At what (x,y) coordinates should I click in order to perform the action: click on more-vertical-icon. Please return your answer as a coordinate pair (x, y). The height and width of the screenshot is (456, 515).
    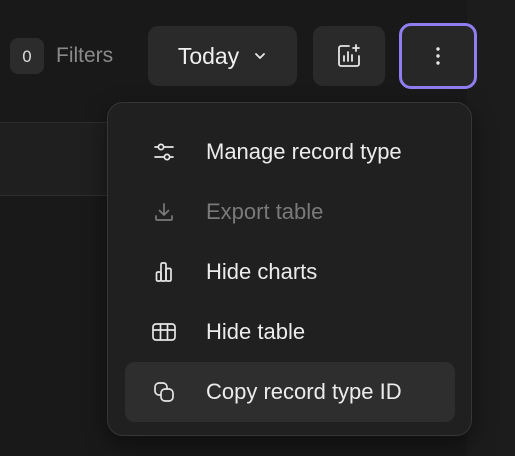
    Looking at the image, I should click on (438, 56).